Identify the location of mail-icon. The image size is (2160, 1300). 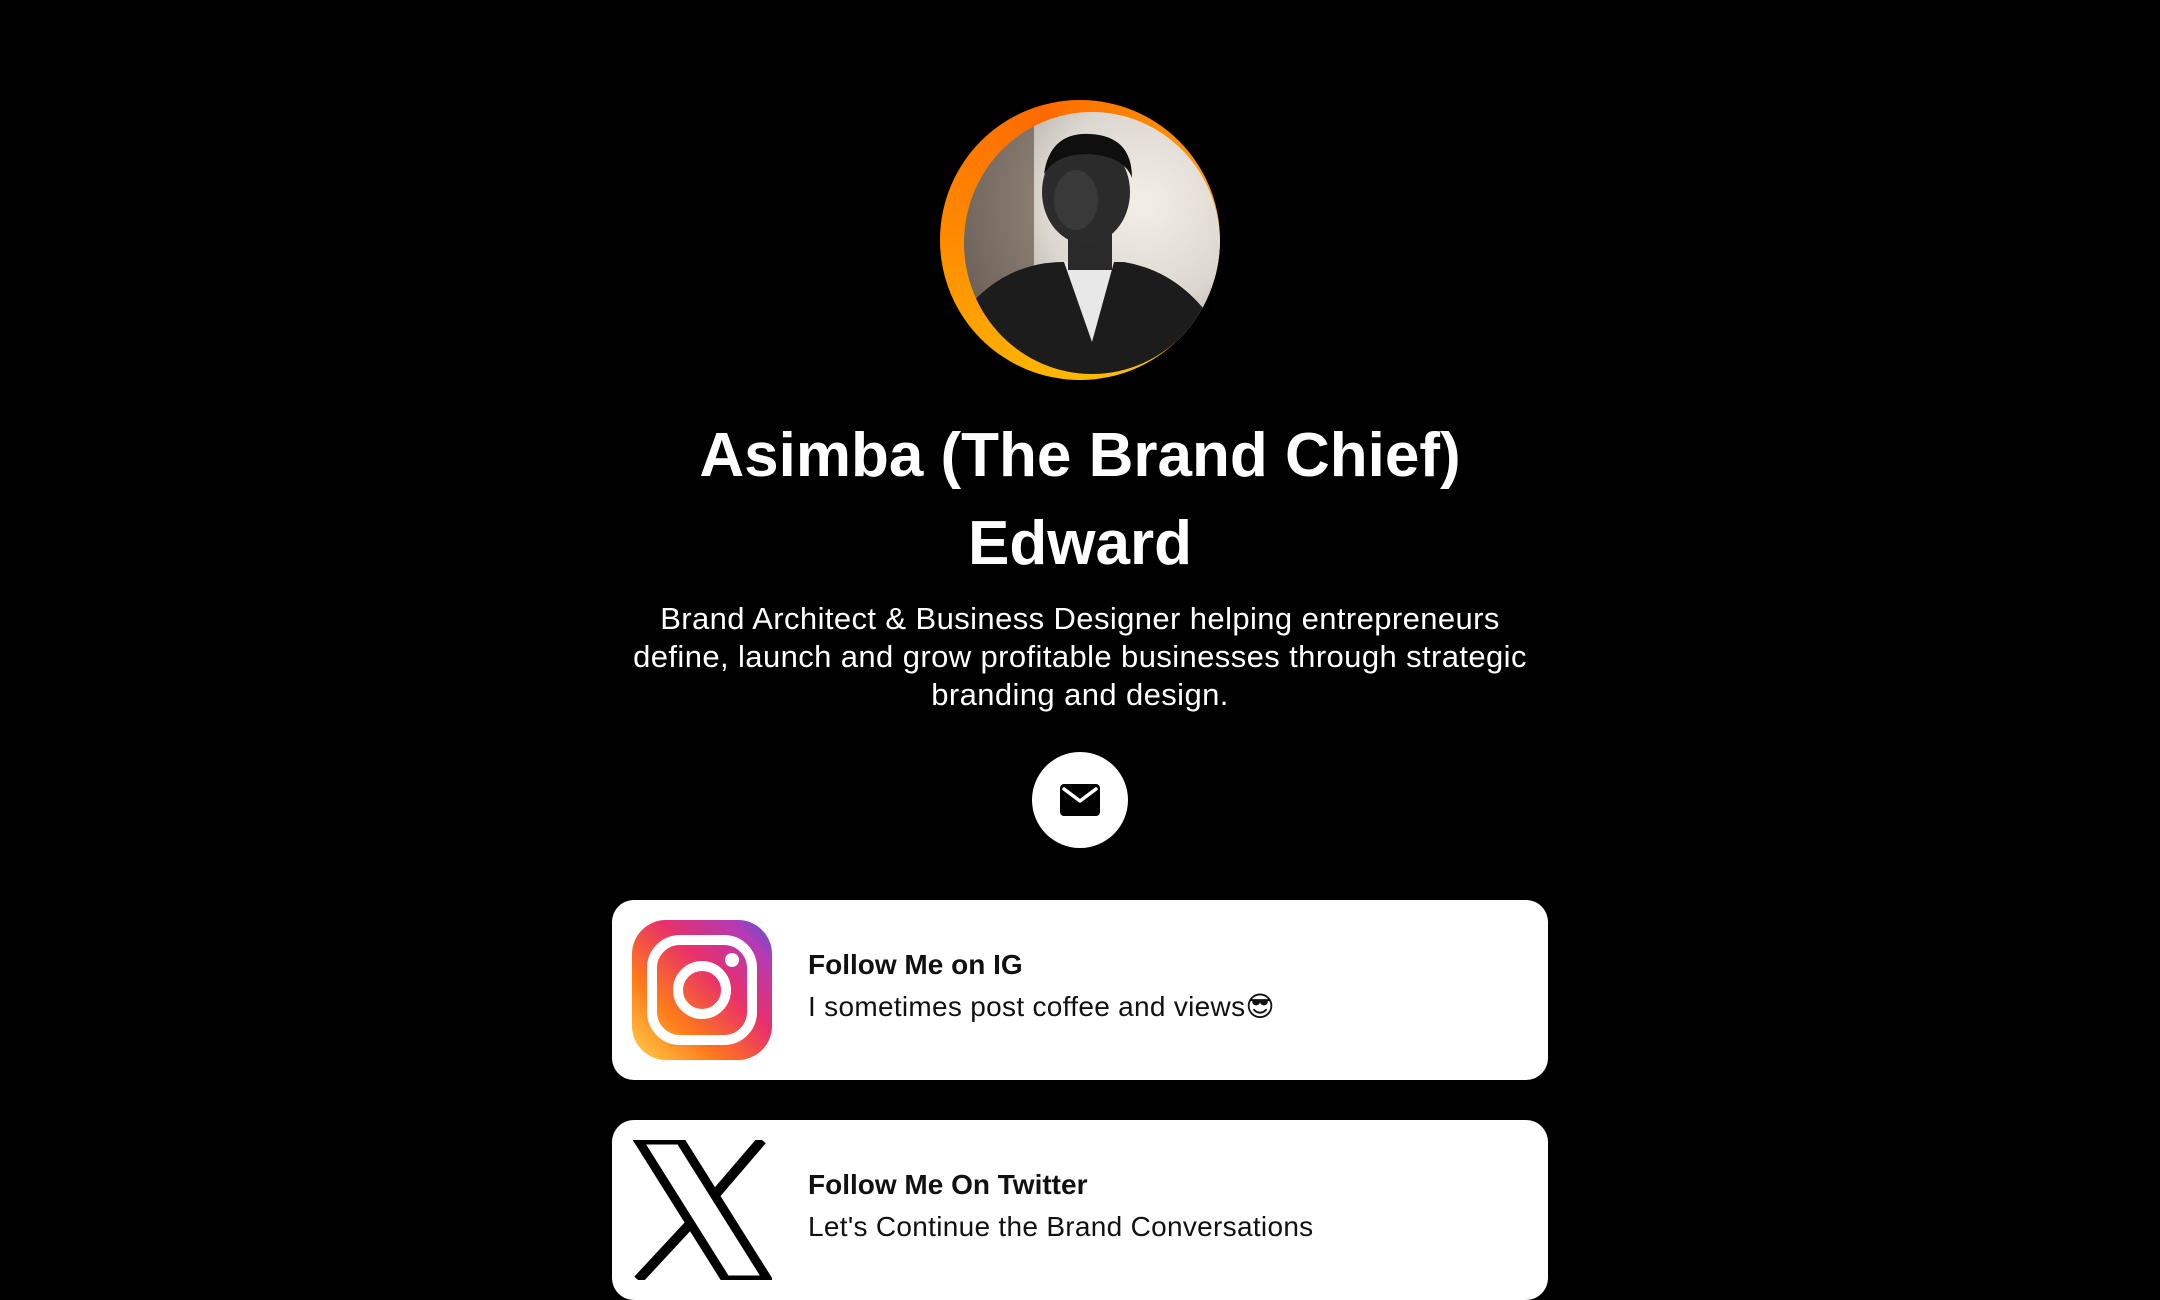
(1080, 800).